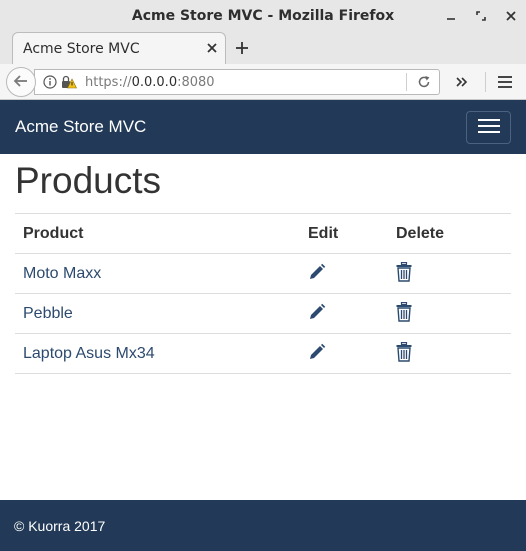 The height and width of the screenshot is (551, 526). I want to click on table-row: Pebble, so click(263, 313).